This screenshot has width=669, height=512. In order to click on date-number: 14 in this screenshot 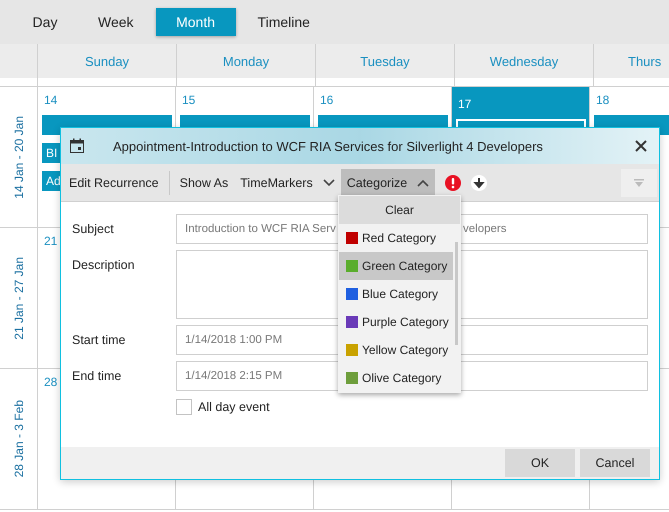, I will do `click(50, 100)`.